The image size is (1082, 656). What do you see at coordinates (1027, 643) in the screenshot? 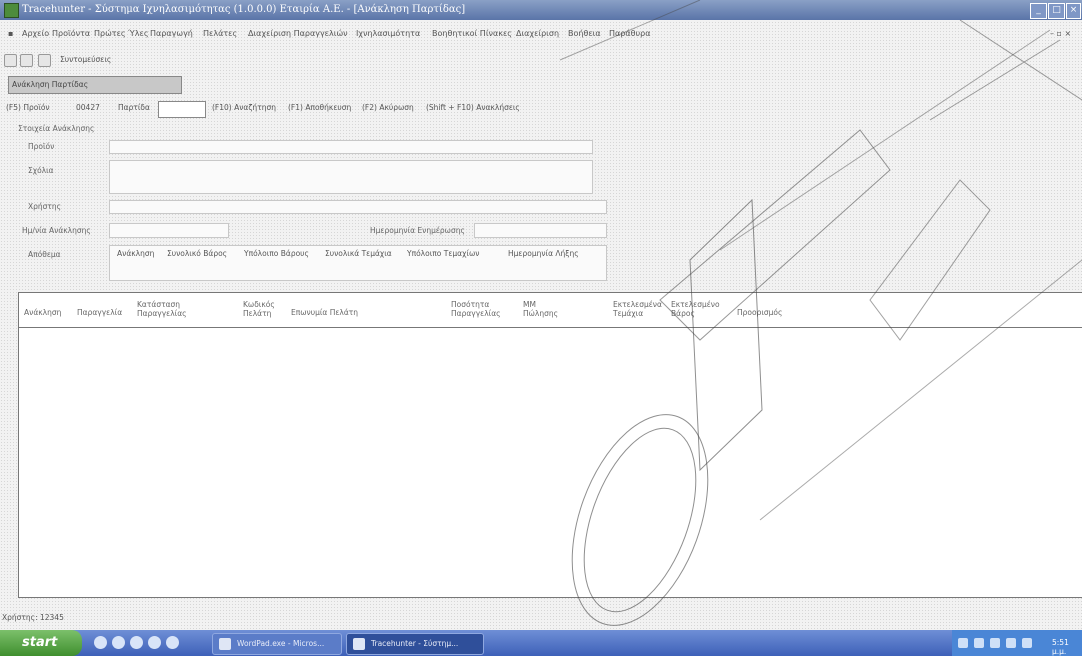
I see `update-icon` at bounding box center [1027, 643].